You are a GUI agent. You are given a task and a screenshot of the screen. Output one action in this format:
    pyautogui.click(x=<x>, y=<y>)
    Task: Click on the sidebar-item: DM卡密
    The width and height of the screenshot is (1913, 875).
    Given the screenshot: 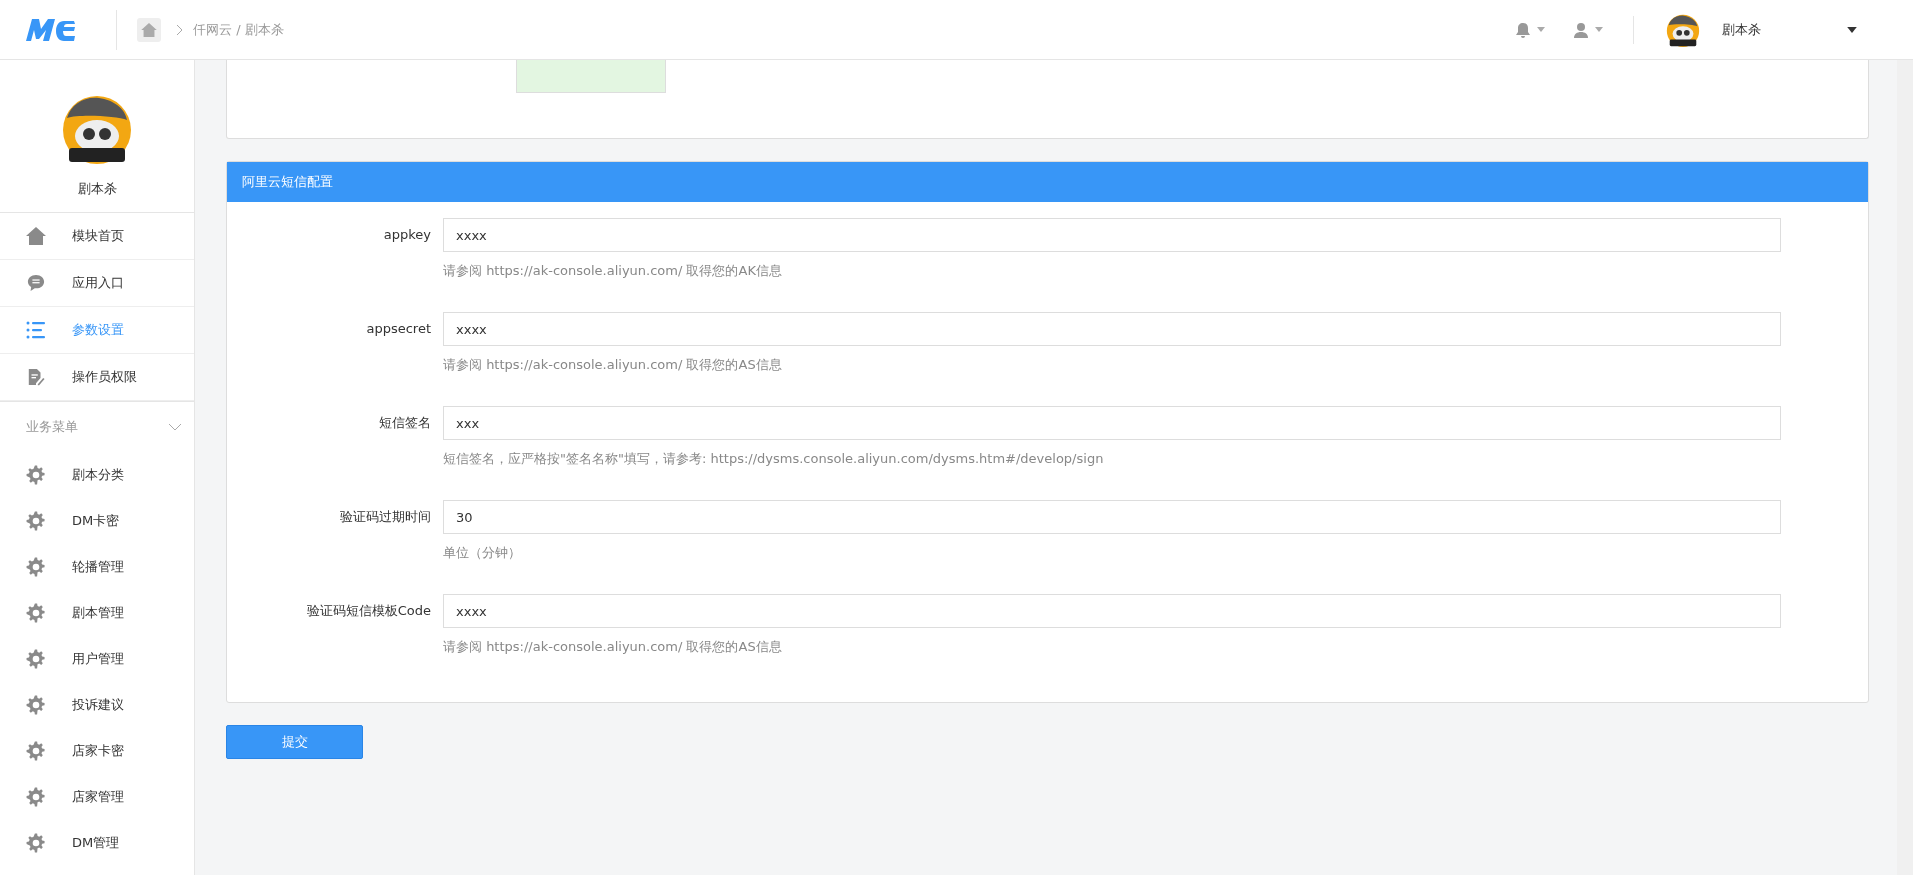 What is the action you would take?
    pyautogui.click(x=97, y=521)
    